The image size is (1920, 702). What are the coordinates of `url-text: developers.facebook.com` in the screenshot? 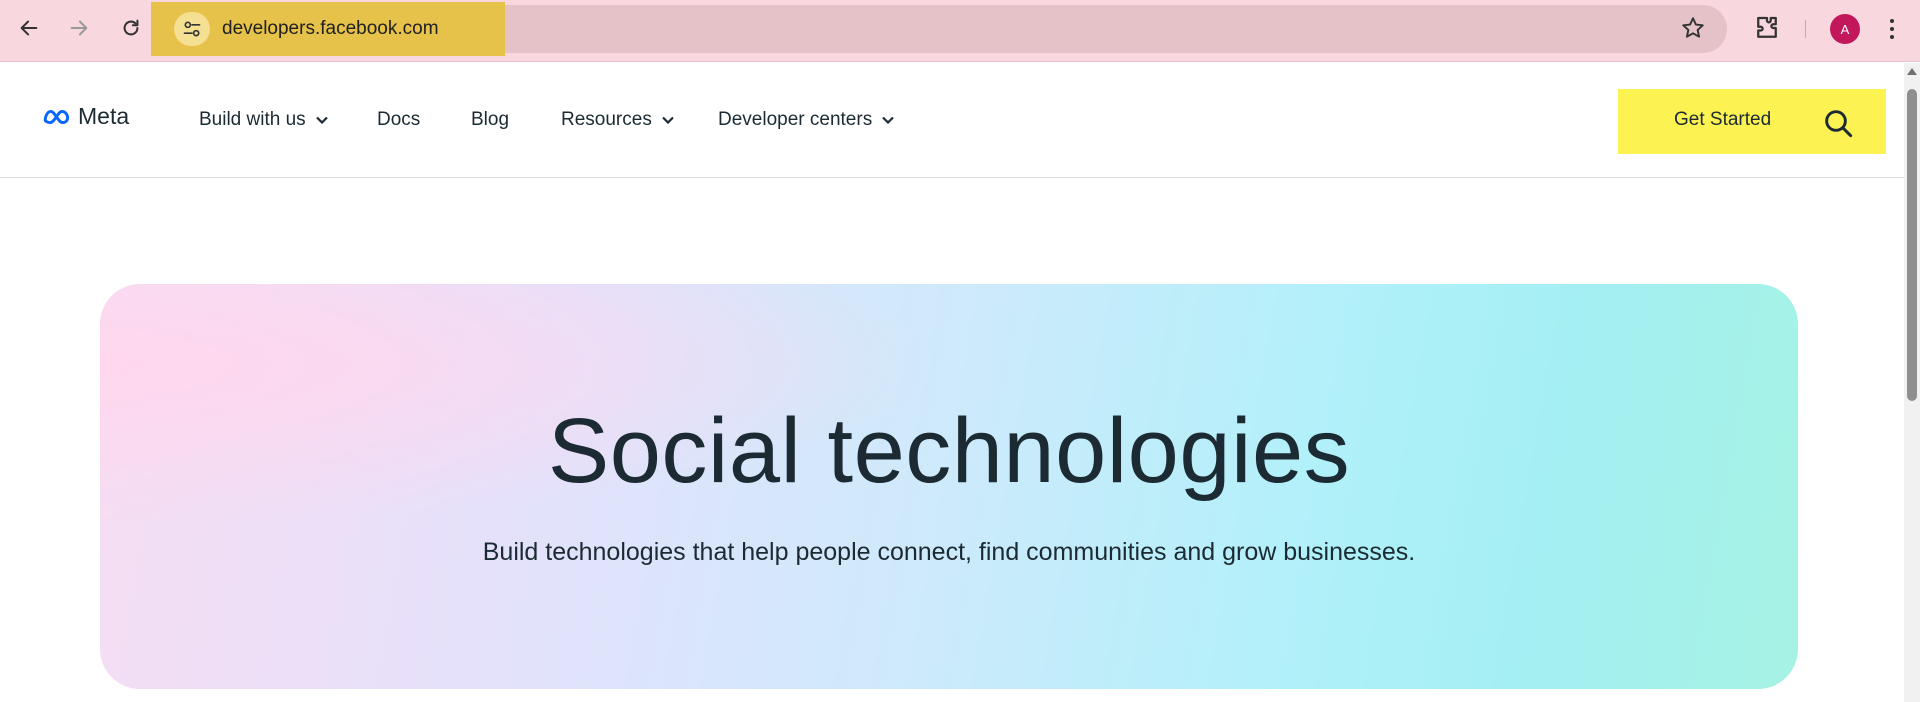 It's located at (330, 29).